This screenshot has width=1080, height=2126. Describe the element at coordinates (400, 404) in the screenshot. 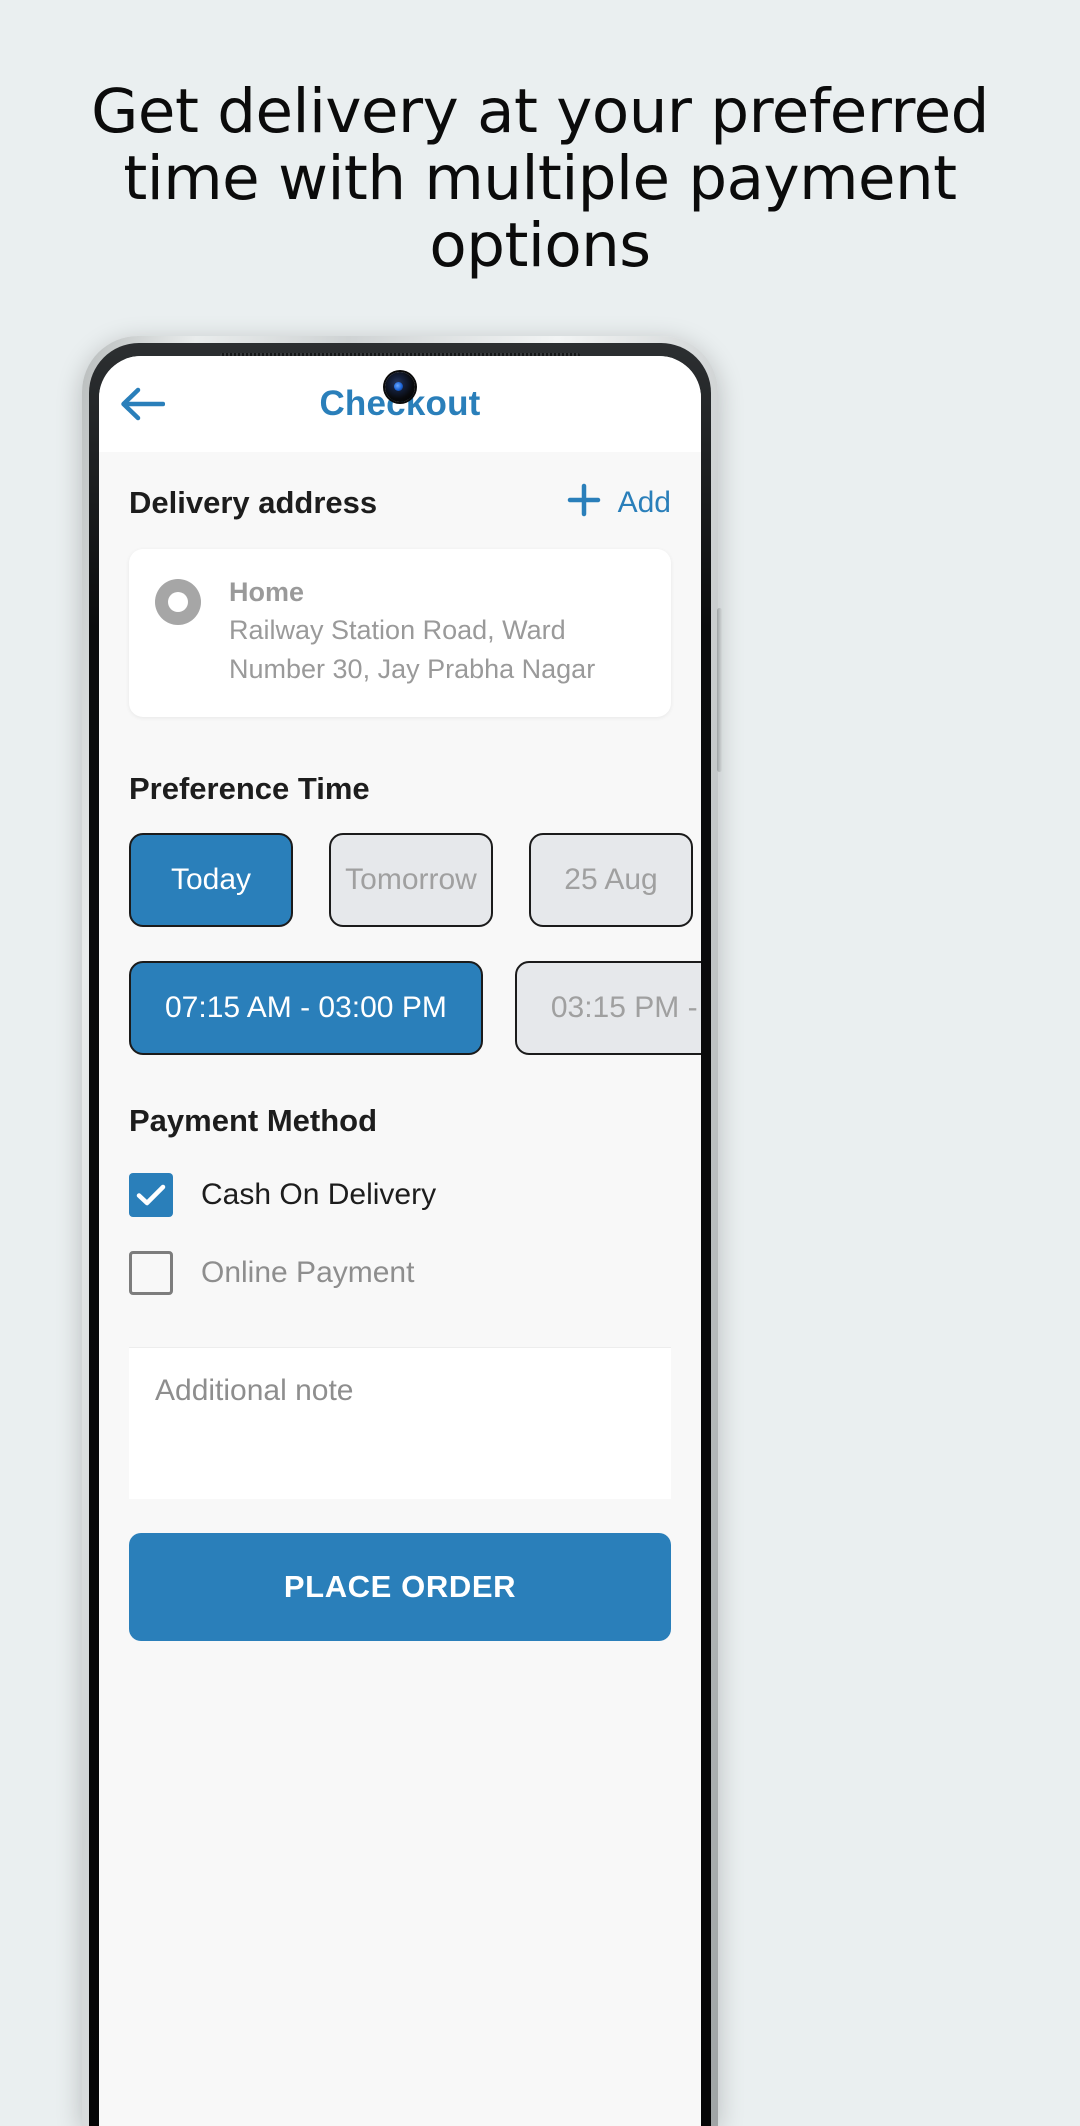

I see `app-bar: Checkout` at that location.